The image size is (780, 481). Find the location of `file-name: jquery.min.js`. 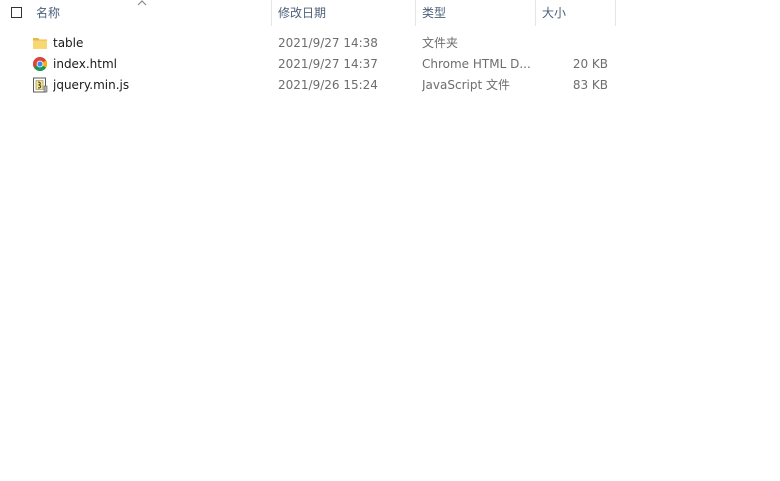

file-name: jquery.min.js is located at coordinates (91, 85).